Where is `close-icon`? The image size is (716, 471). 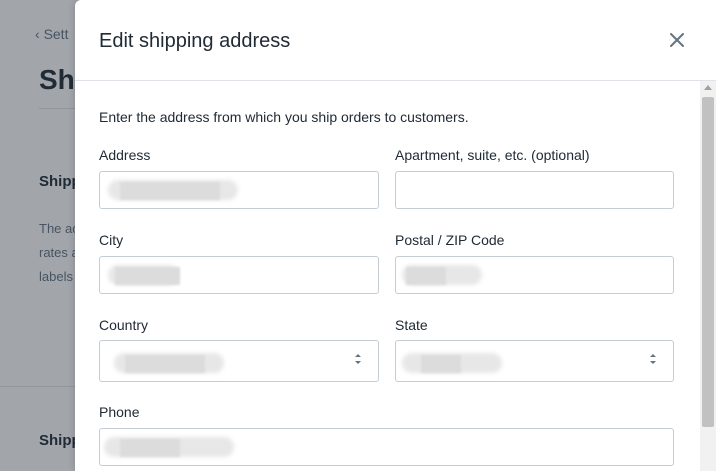 close-icon is located at coordinates (677, 40).